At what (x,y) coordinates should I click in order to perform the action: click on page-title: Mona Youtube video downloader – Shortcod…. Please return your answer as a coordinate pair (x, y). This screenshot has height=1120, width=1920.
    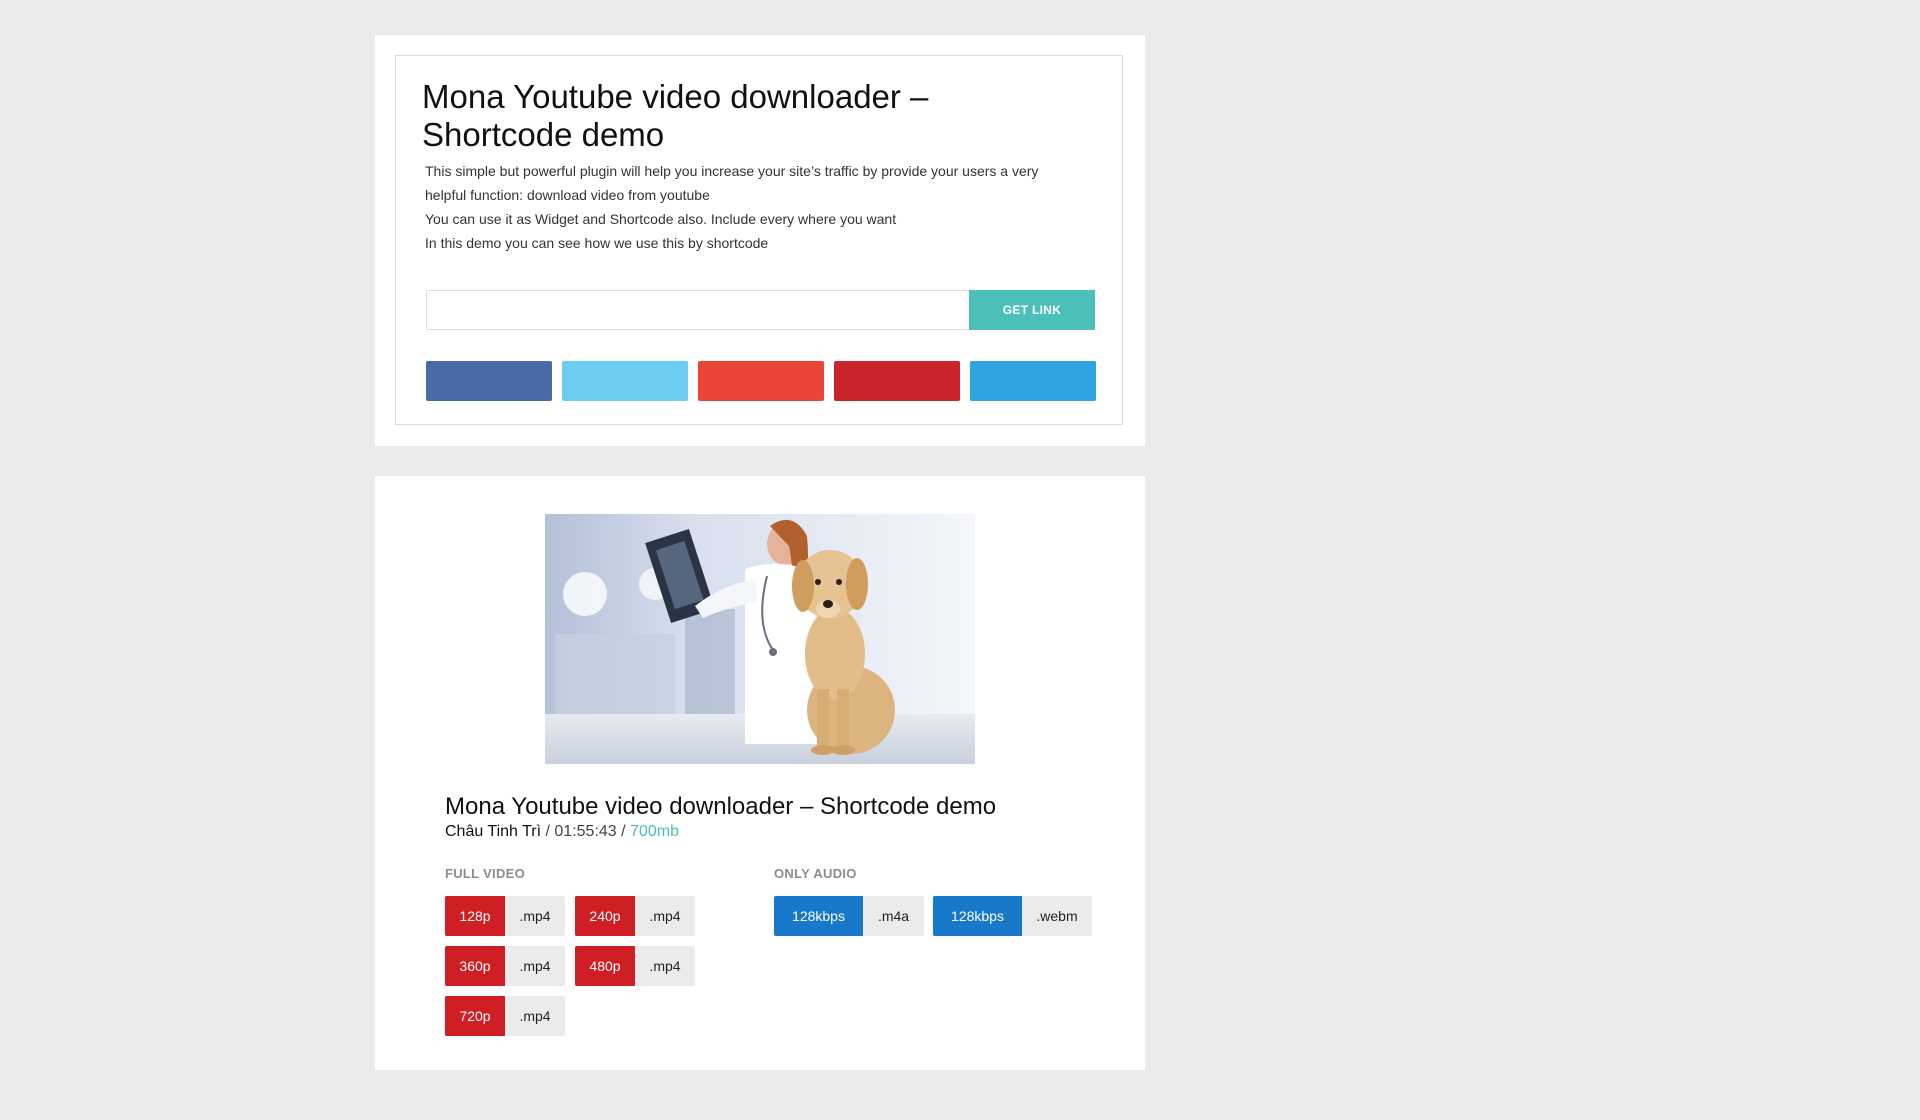
    Looking at the image, I should click on (675, 115).